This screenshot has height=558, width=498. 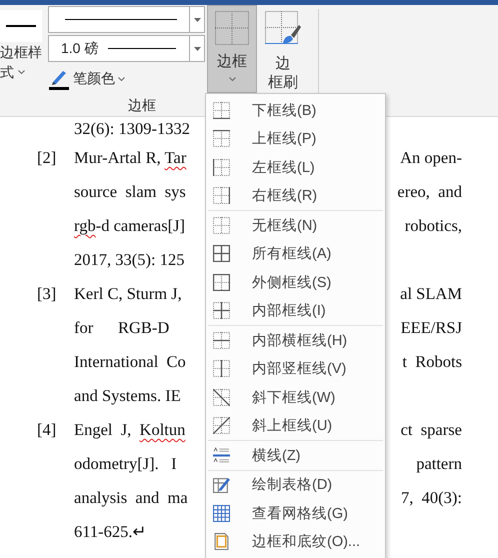 I want to click on reference-text: EEE/RSJ, so click(x=431, y=328).